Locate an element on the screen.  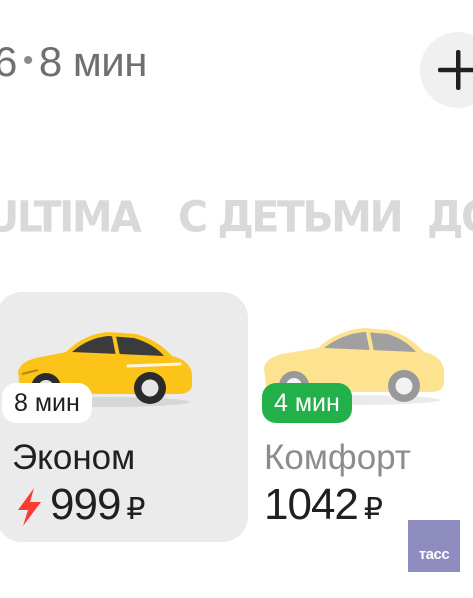
eta-badge-economy: 8 мин is located at coordinates (47, 403).